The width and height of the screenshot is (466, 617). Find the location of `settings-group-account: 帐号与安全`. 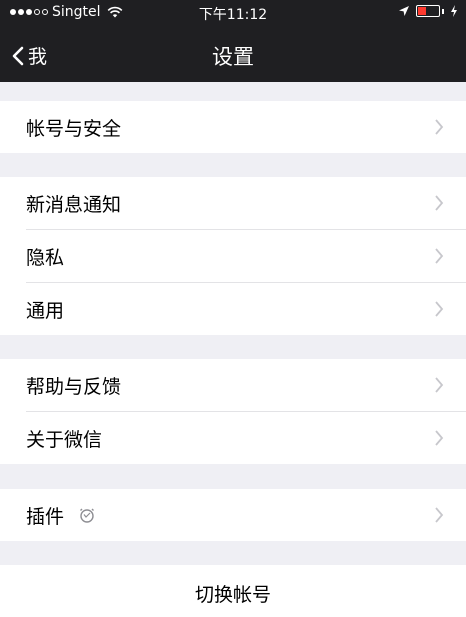

settings-group-account: 帐号与安全 is located at coordinates (233, 127).